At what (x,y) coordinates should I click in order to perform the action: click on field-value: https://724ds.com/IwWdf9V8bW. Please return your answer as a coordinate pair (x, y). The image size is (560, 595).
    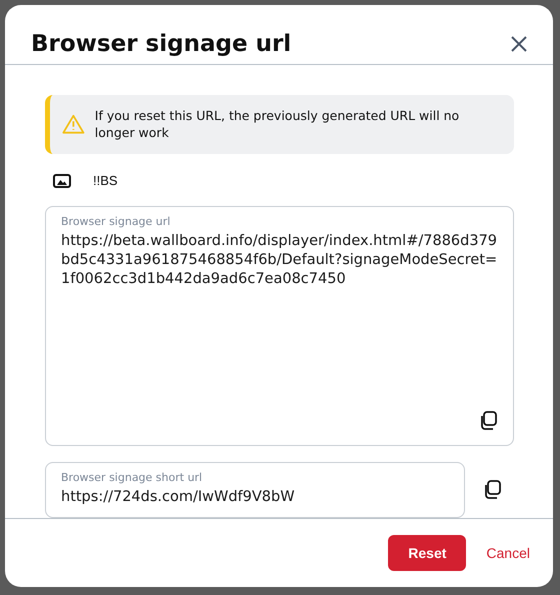
    Looking at the image, I should click on (178, 497).